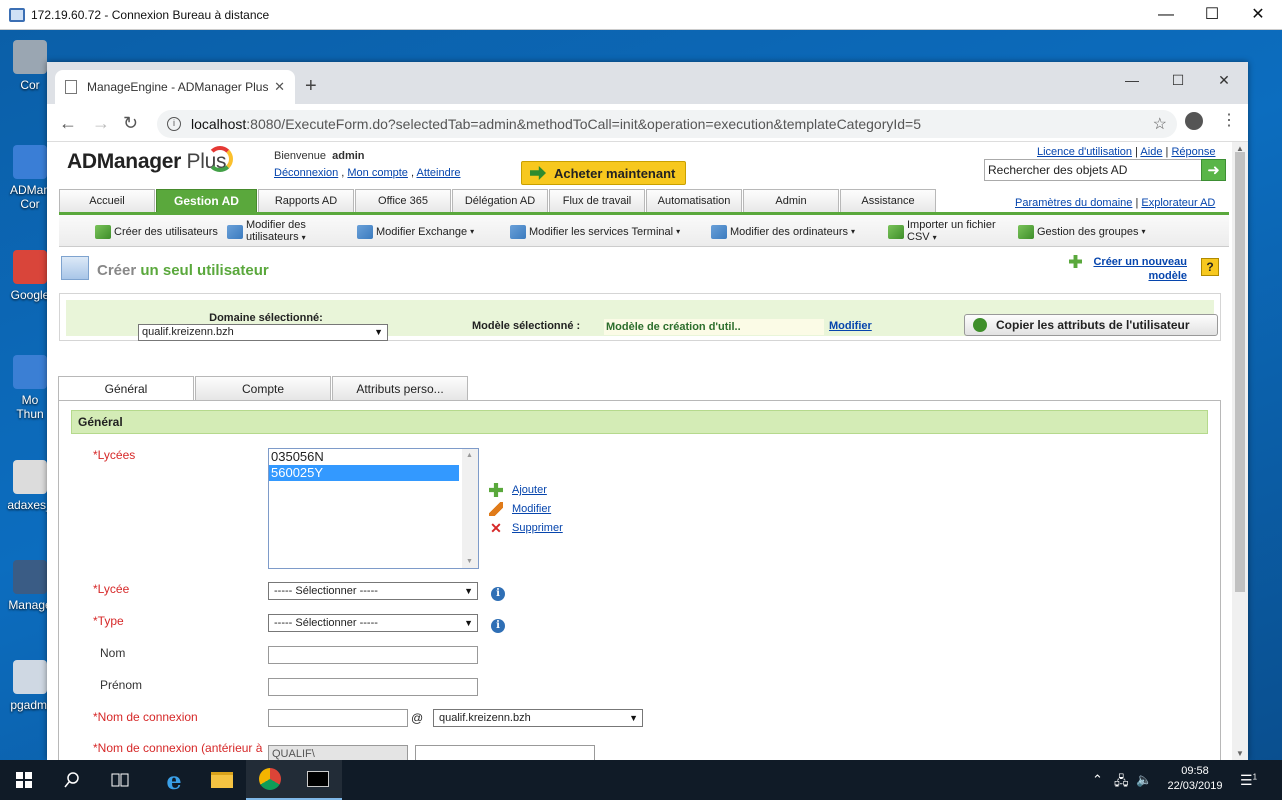 Image resolution: width=1282 pixels, height=800 pixels. Describe the element at coordinates (1128, 269) in the screenshot. I see `new-template-link: Créer un nouveau modèle` at that location.